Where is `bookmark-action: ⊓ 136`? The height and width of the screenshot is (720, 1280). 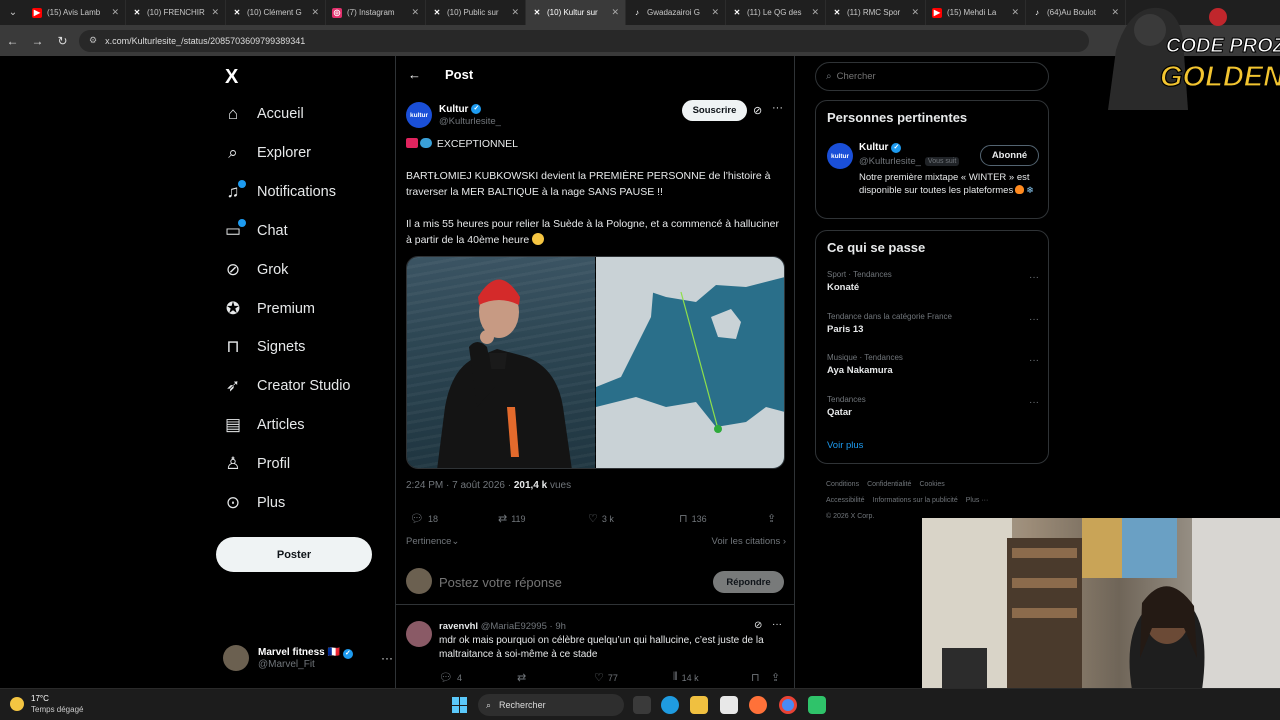 bookmark-action: ⊓ 136 is located at coordinates (693, 518).